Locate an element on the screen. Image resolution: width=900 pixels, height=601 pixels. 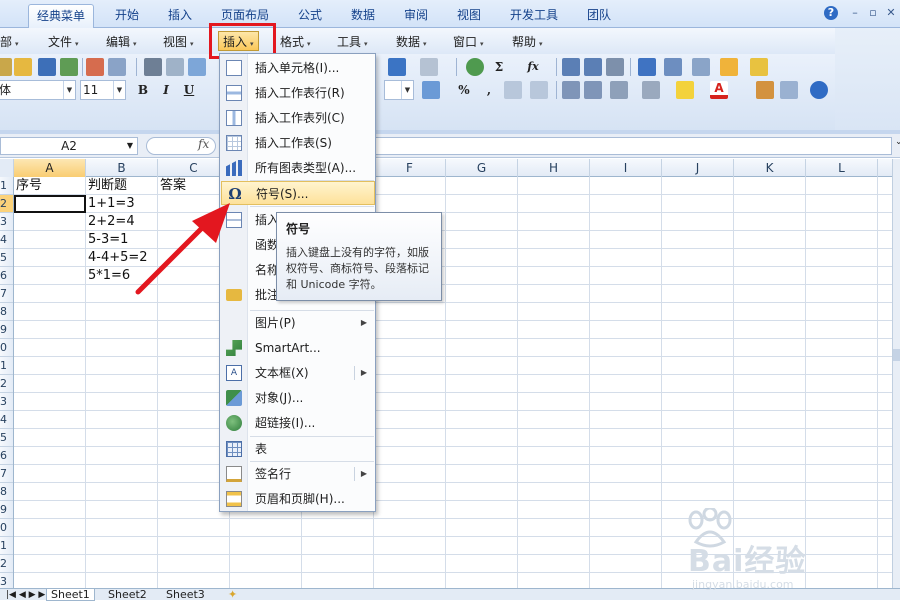
currency-icon is located at coordinates (431, 90).